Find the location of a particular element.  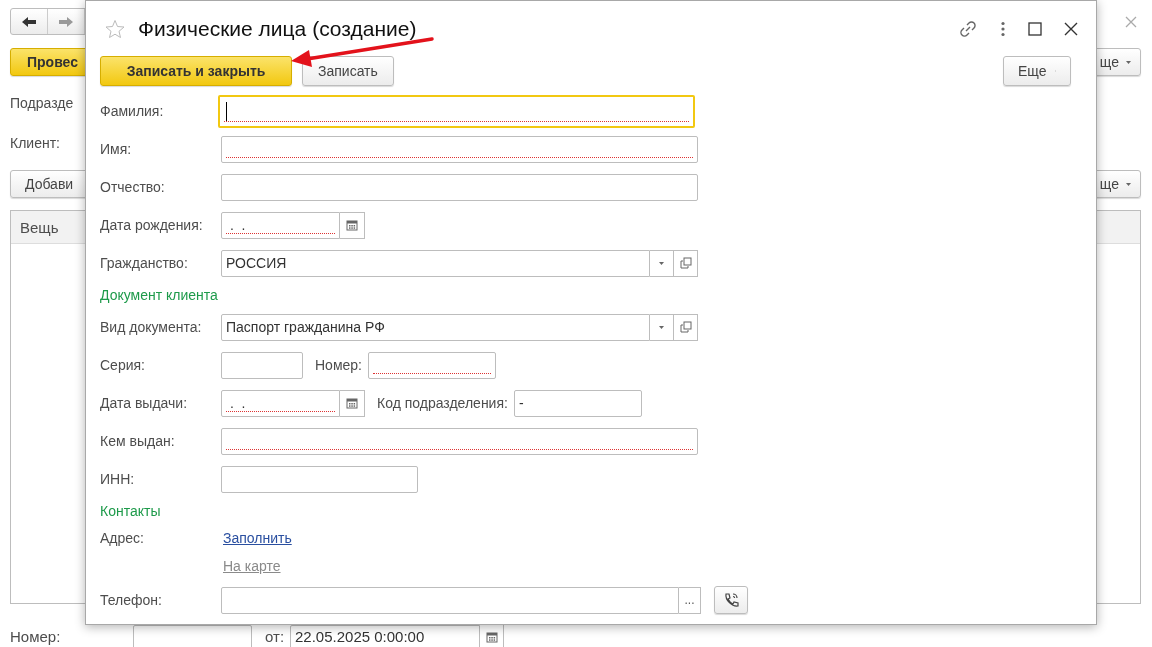

save-button: Записать is located at coordinates (348, 71).